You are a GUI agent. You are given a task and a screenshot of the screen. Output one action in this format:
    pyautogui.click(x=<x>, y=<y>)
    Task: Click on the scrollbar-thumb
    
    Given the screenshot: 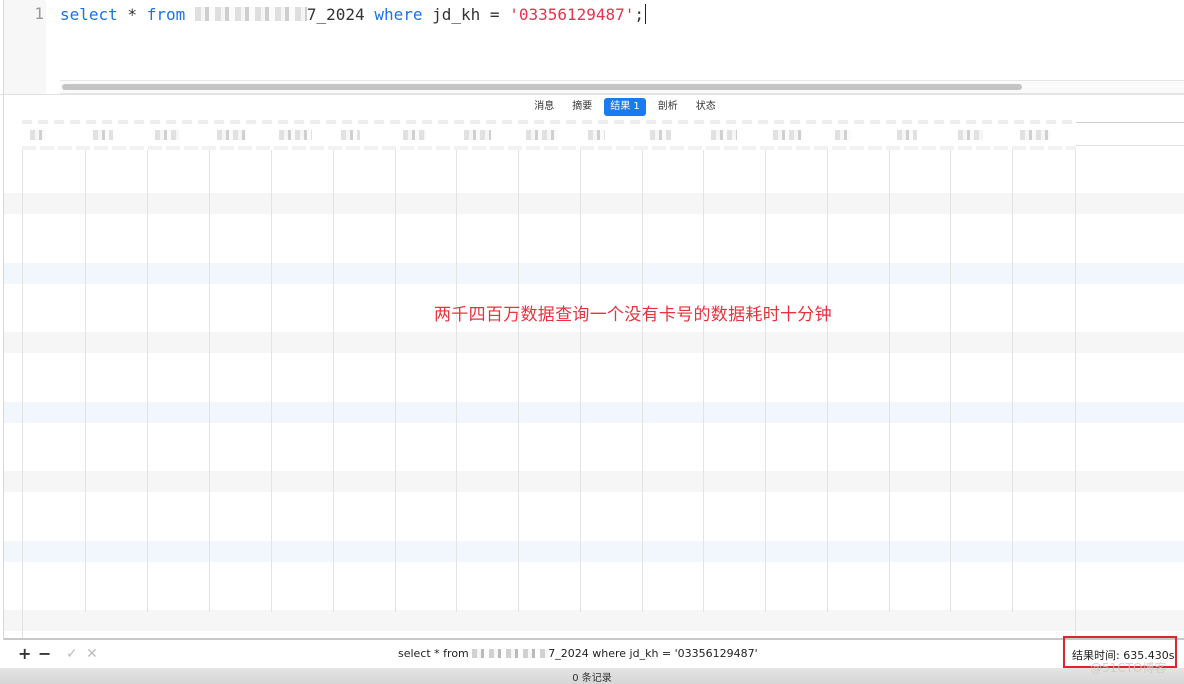 What is the action you would take?
    pyautogui.click(x=542, y=87)
    